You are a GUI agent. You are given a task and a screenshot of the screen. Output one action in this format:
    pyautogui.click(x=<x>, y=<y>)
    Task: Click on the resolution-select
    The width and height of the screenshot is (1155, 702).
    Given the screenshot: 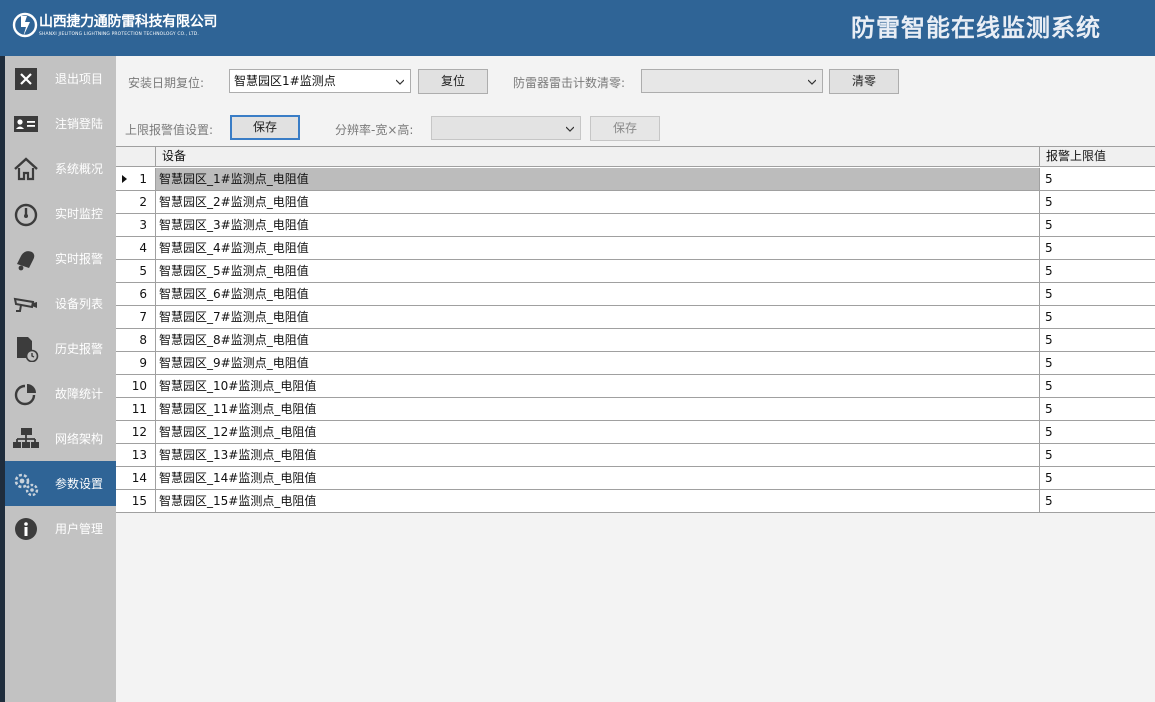 What is the action you would take?
    pyautogui.click(x=506, y=128)
    